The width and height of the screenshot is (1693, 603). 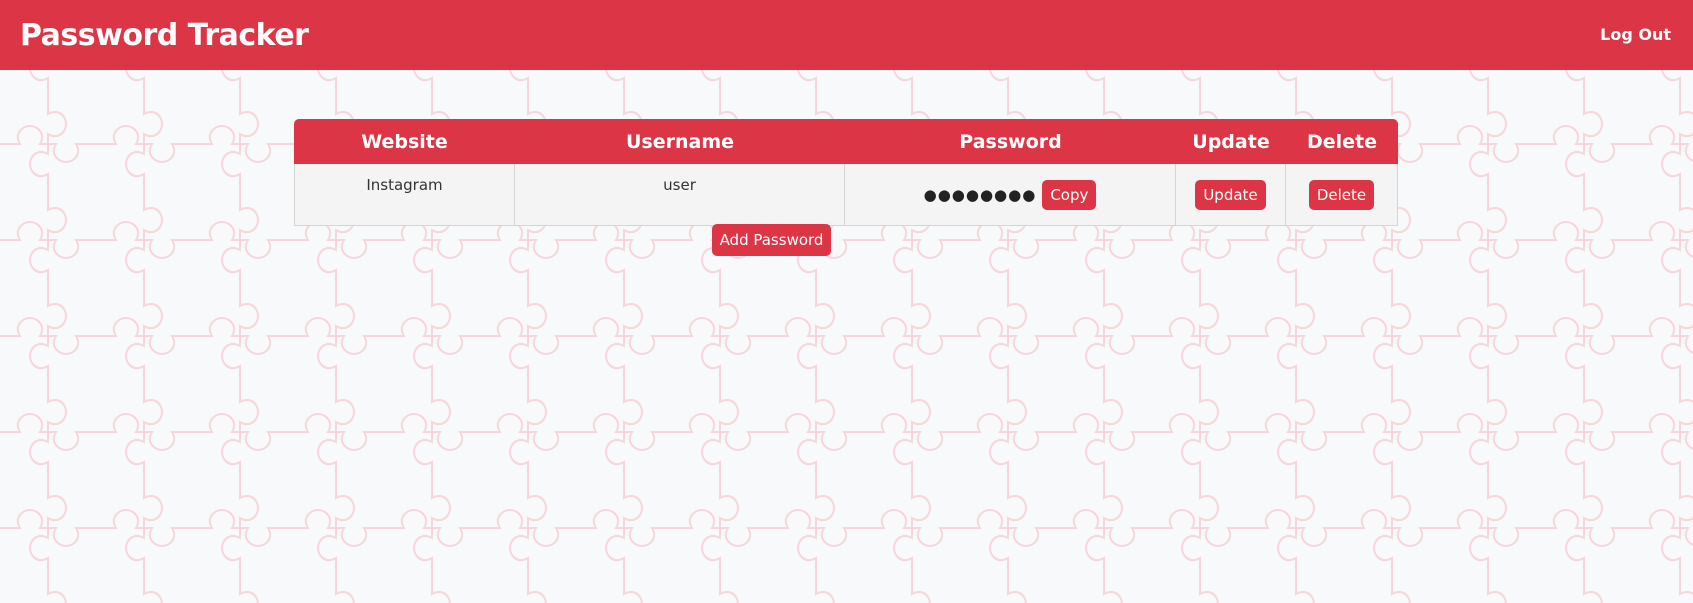 I want to click on add-password-button: Add Password, so click(x=771, y=240).